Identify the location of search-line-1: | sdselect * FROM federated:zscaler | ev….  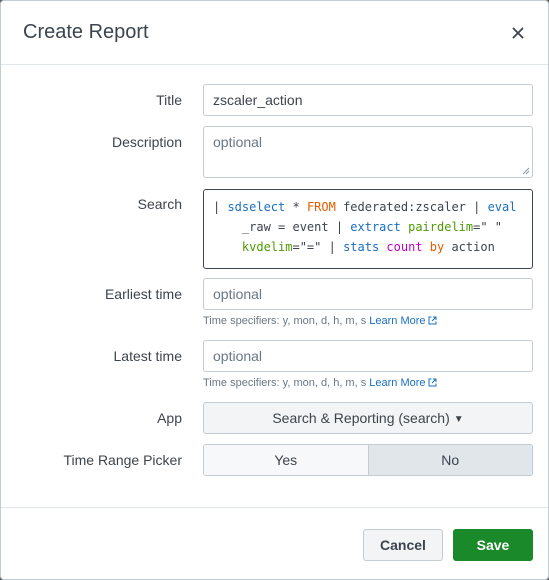
(368, 207).